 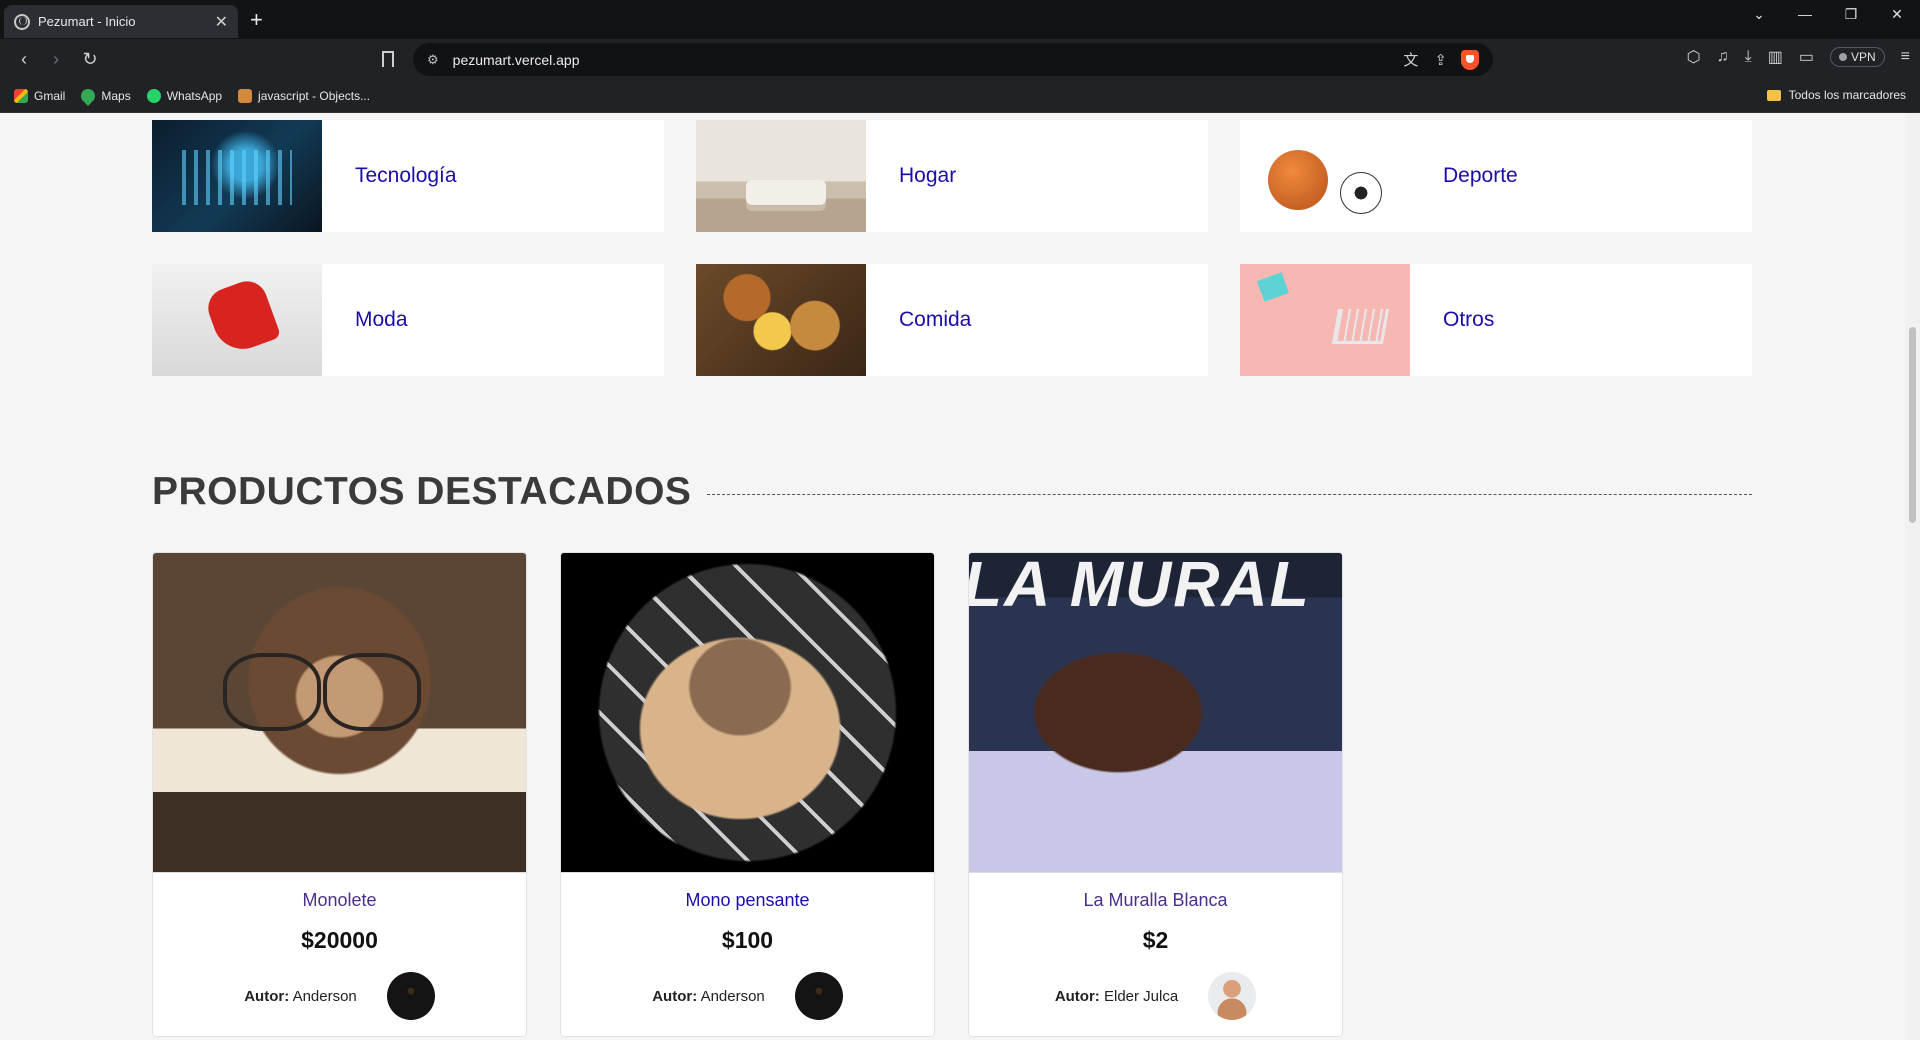 I want to click on product-name: Monolete, so click(x=339, y=900).